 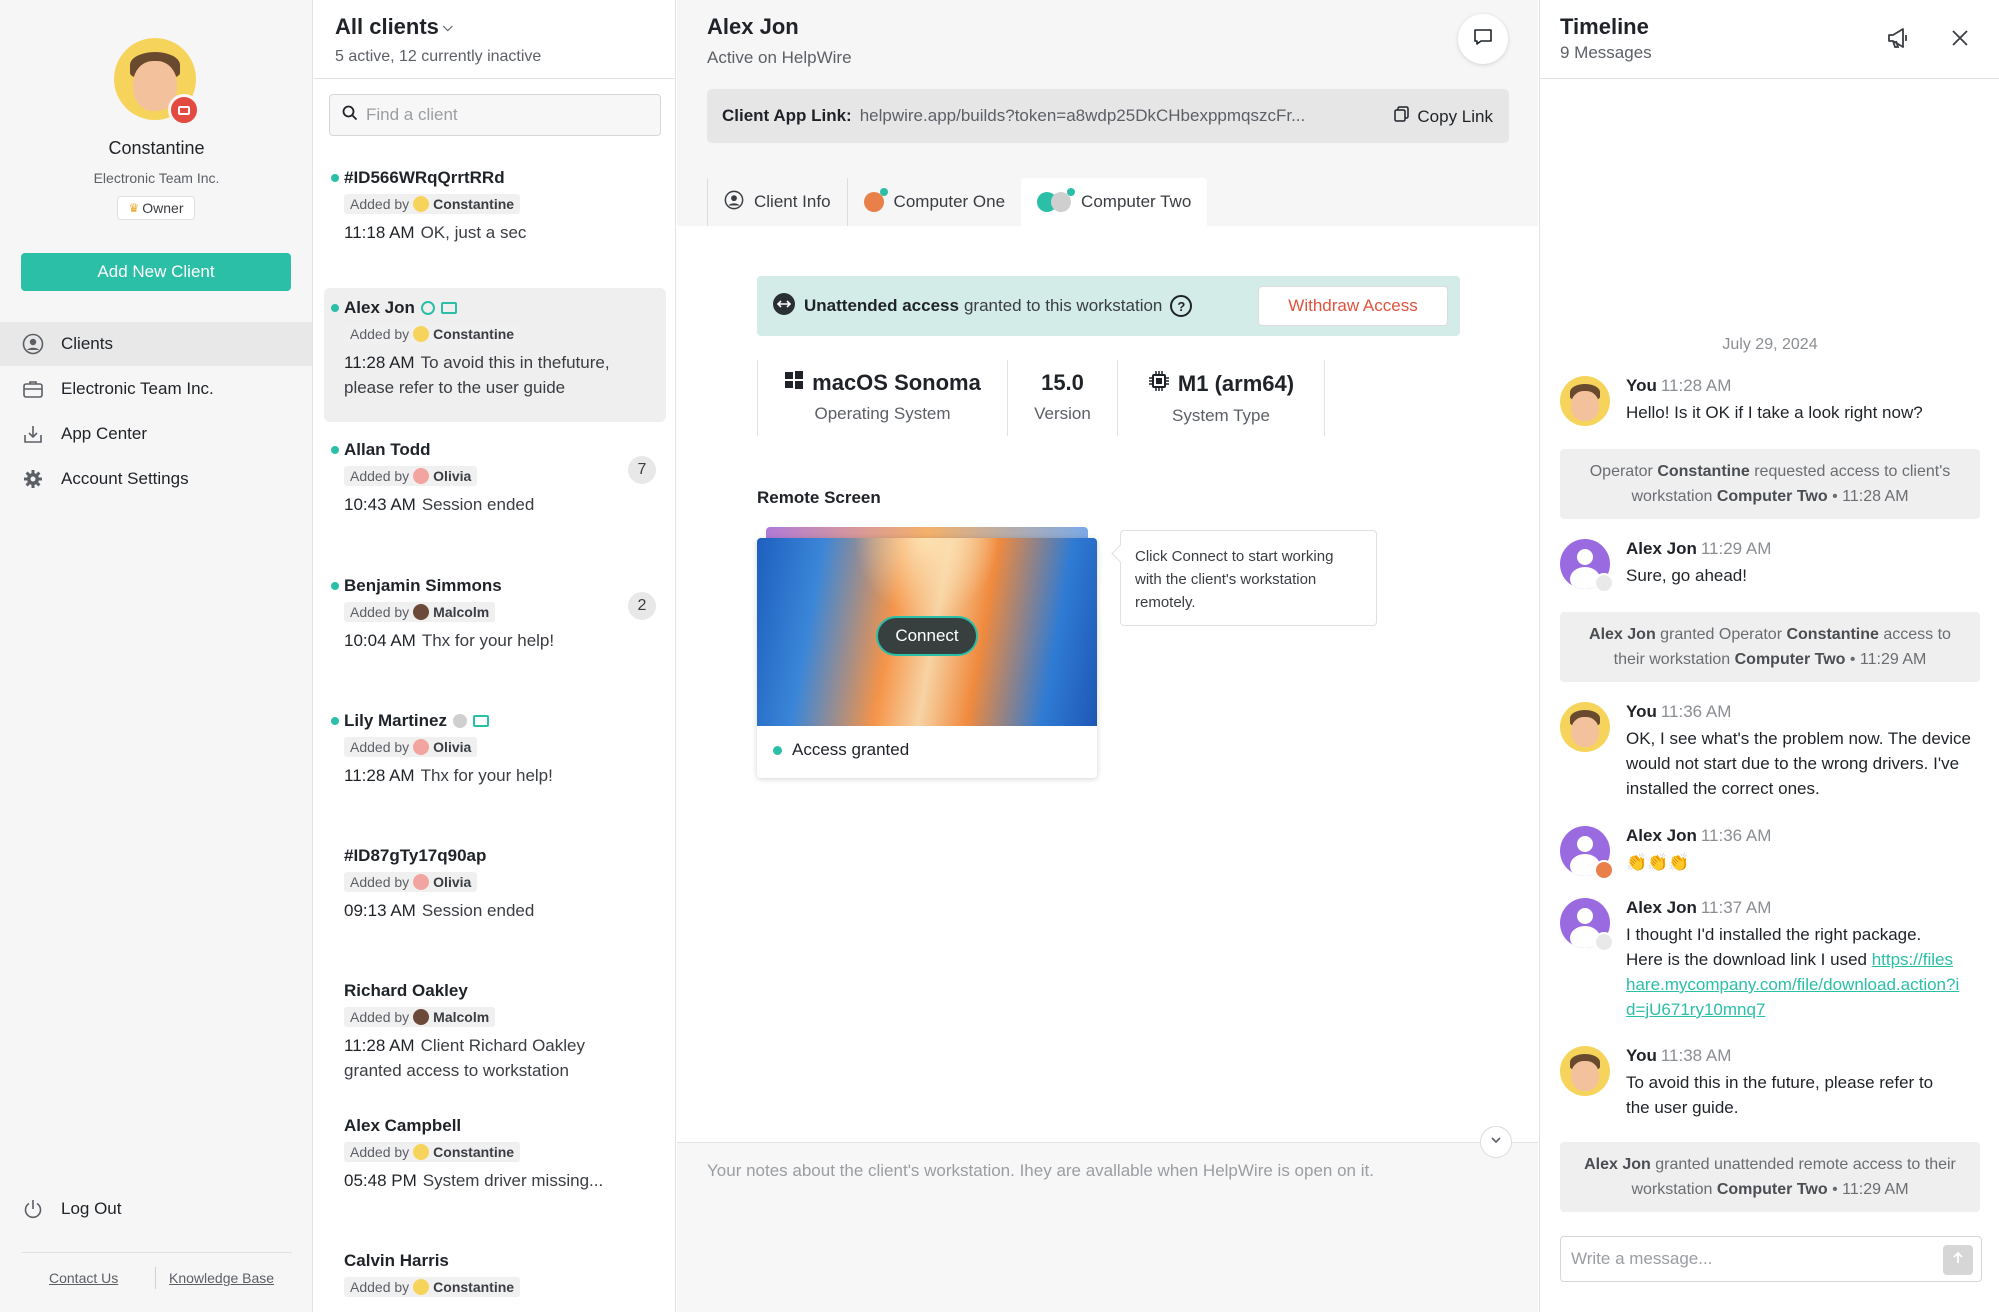 What do you see at coordinates (927, 636) in the screenshot?
I see `connect-button: Connect` at bounding box center [927, 636].